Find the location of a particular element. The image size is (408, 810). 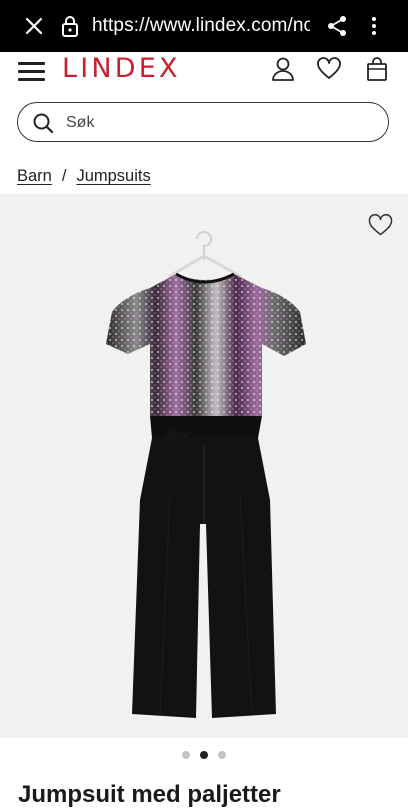

favorite-icon is located at coordinates (380, 225).